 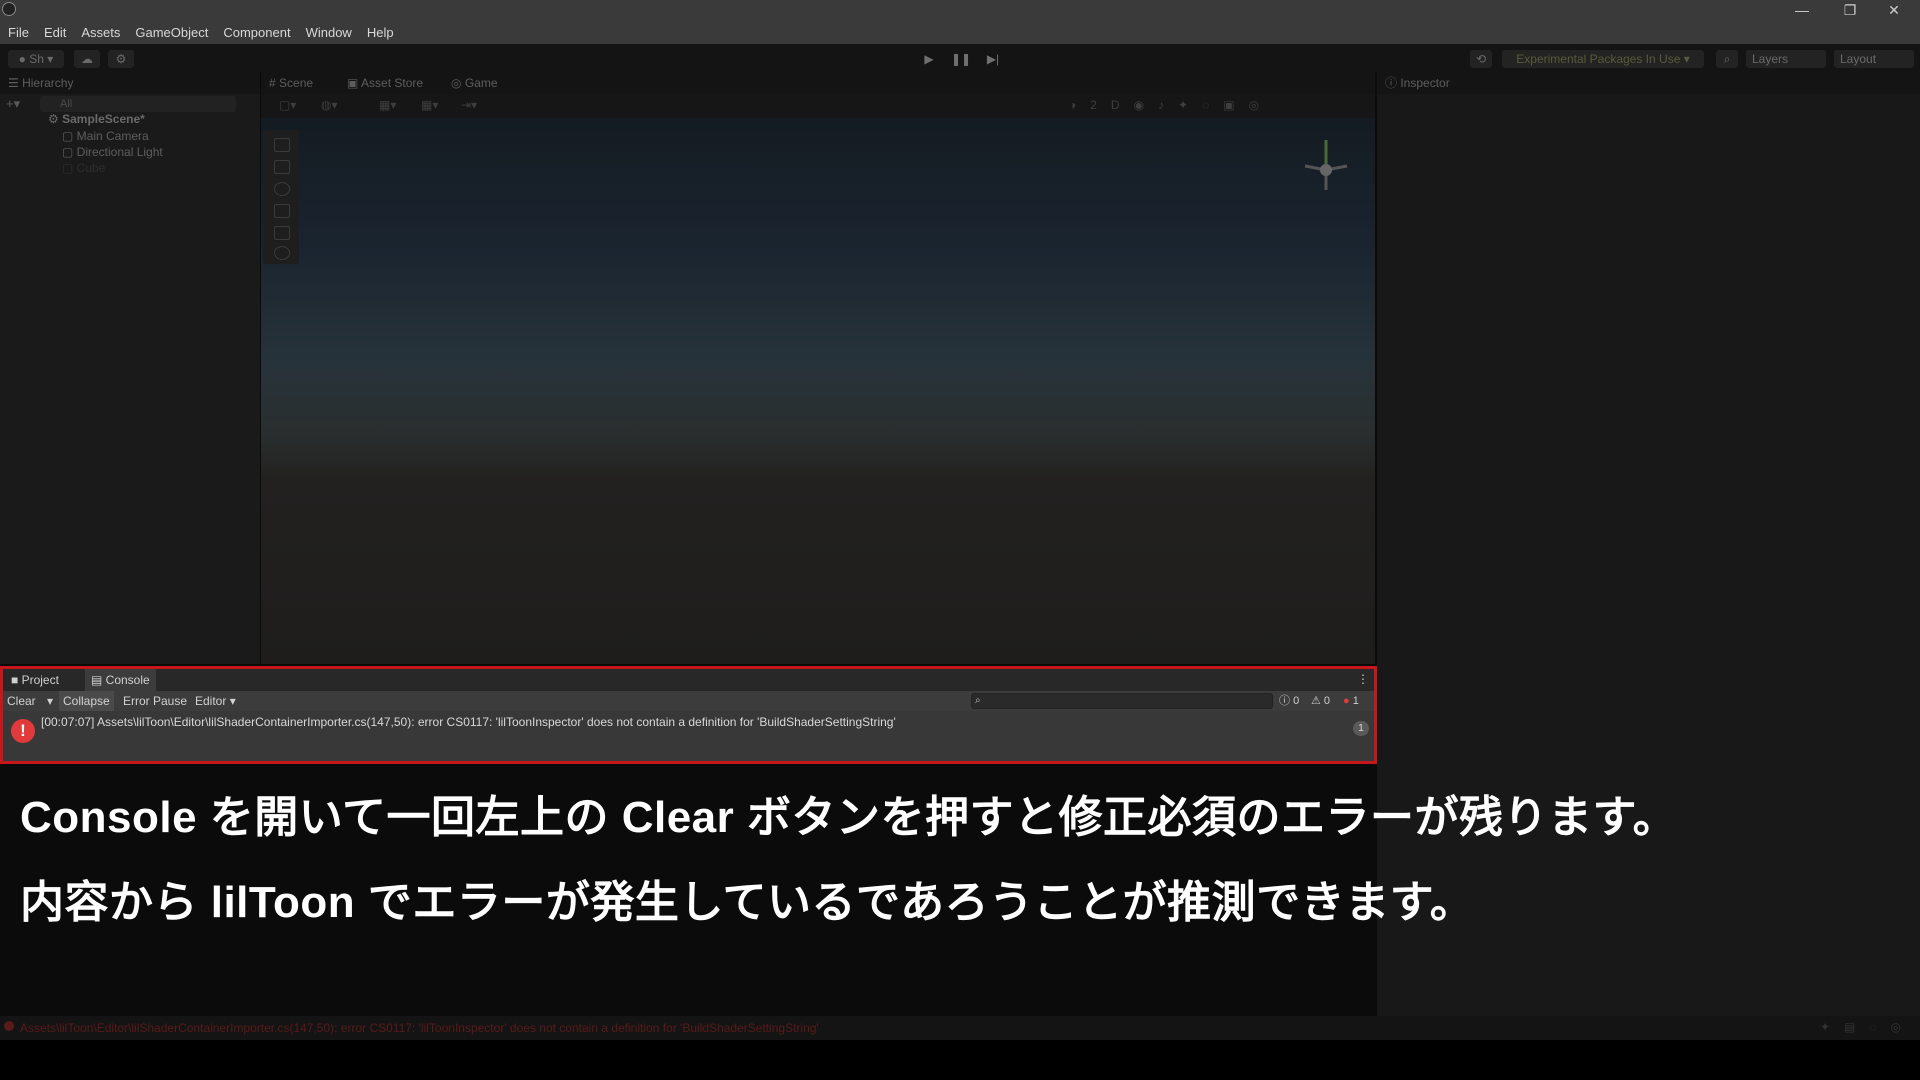 I want to click on hierarchy-item-label: Directional Light, so click(x=119, y=152).